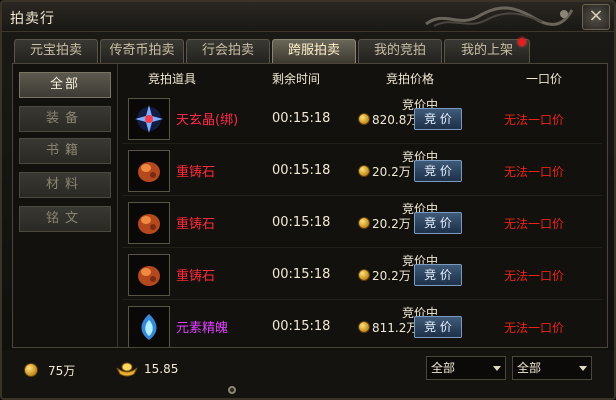  Describe the element at coordinates (232, 390) in the screenshot. I see `resize-knob-icon` at that location.